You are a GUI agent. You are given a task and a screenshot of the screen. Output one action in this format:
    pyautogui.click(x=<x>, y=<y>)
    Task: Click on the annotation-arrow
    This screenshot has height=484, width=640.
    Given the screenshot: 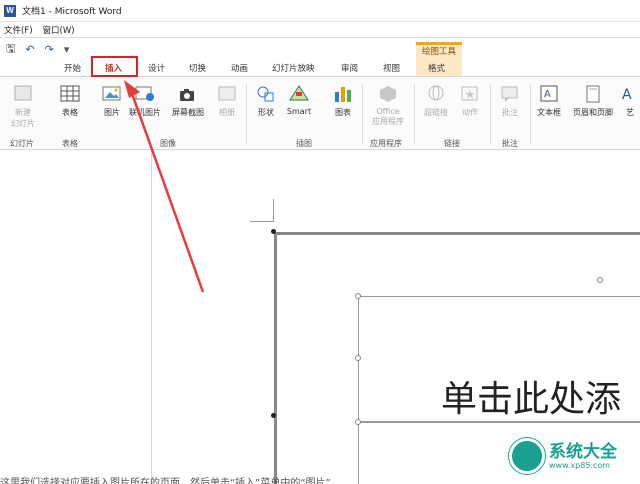 What is the action you would take?
    pyautogui.click(x=164, y=186)
    